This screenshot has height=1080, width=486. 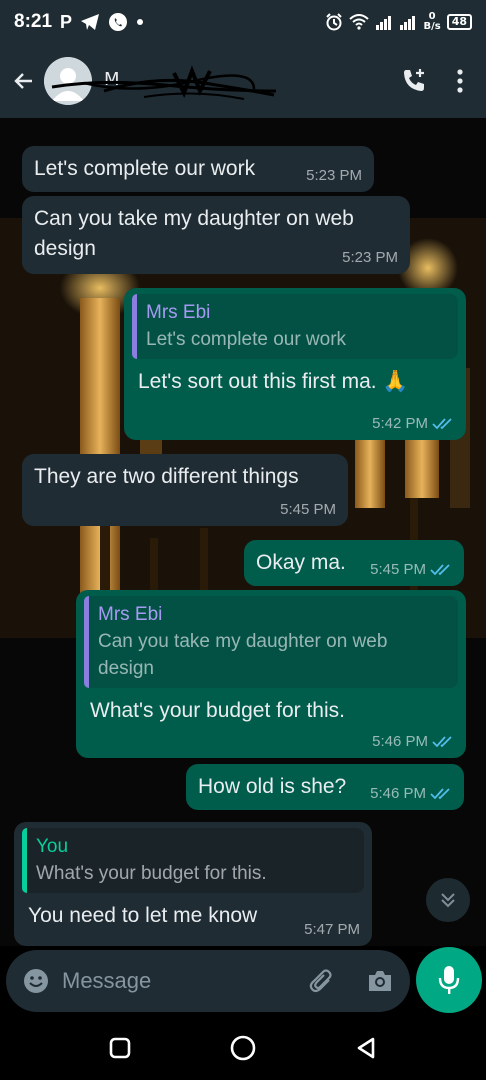 I want to click on signal-2-icon, so click(x=408, y=23).